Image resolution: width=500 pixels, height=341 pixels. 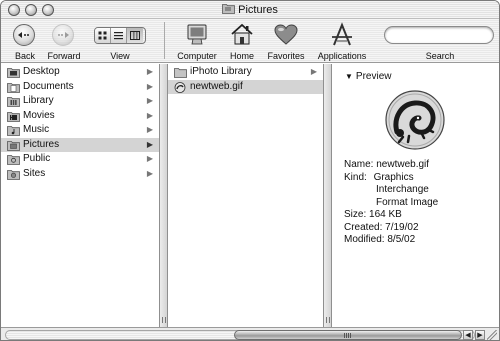 What do you see at coordinates (407, 202) in the screenshot?
I see `kind-value-line3: Format Image` at bounding box center [407, 202].